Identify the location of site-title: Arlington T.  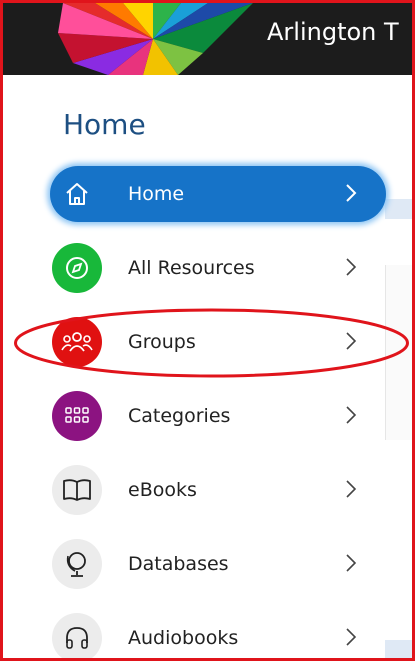
(333, 32).